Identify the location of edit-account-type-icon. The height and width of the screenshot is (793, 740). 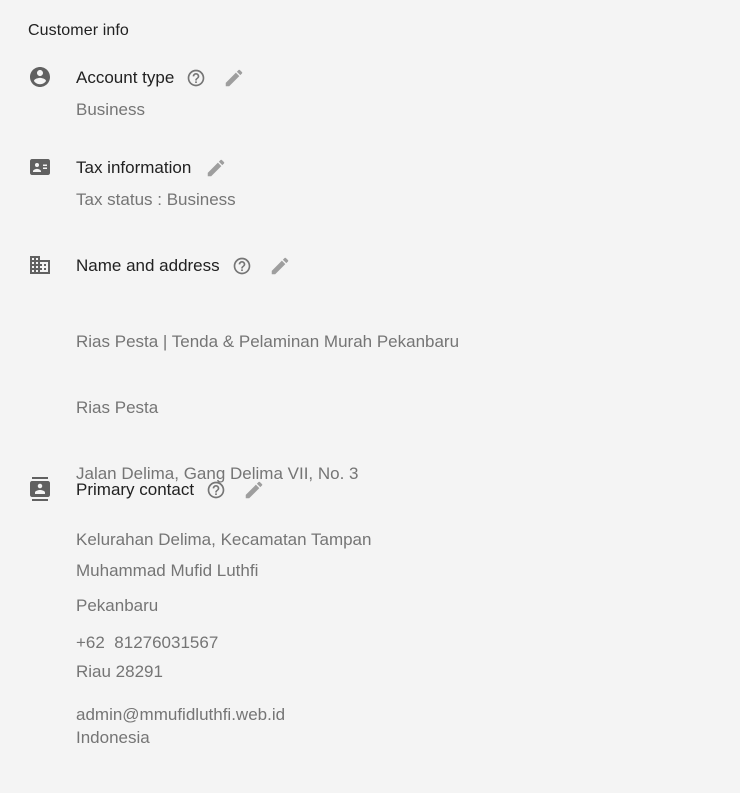
(234, 78).